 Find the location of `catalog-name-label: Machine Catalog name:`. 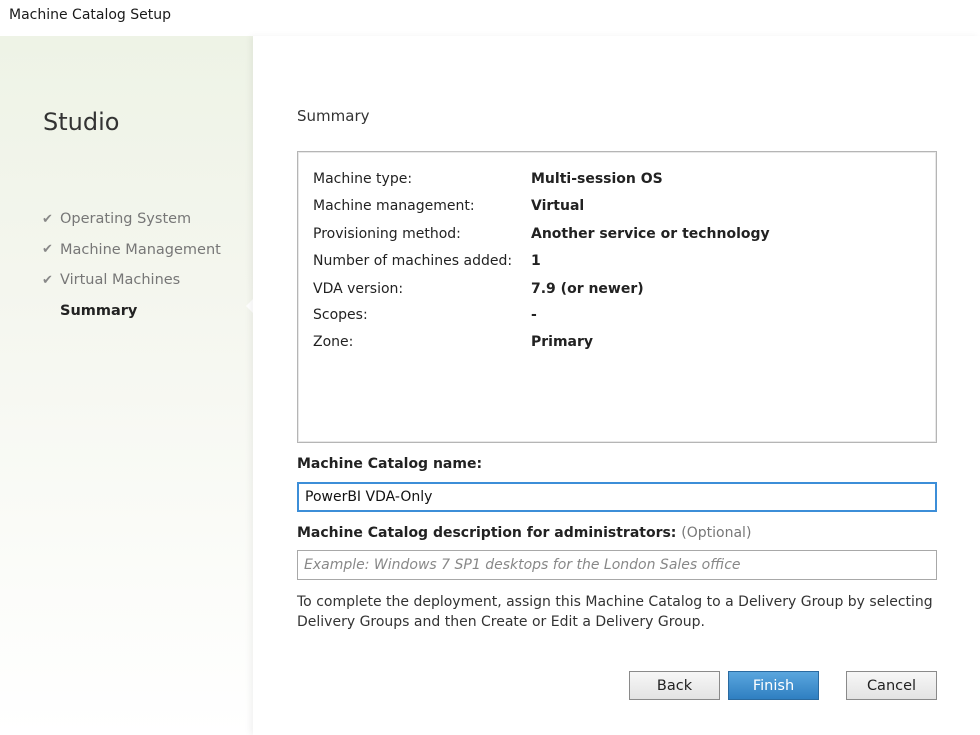

catalog-name-label: Machine Catalog name: is located at coordinates (390, 464).